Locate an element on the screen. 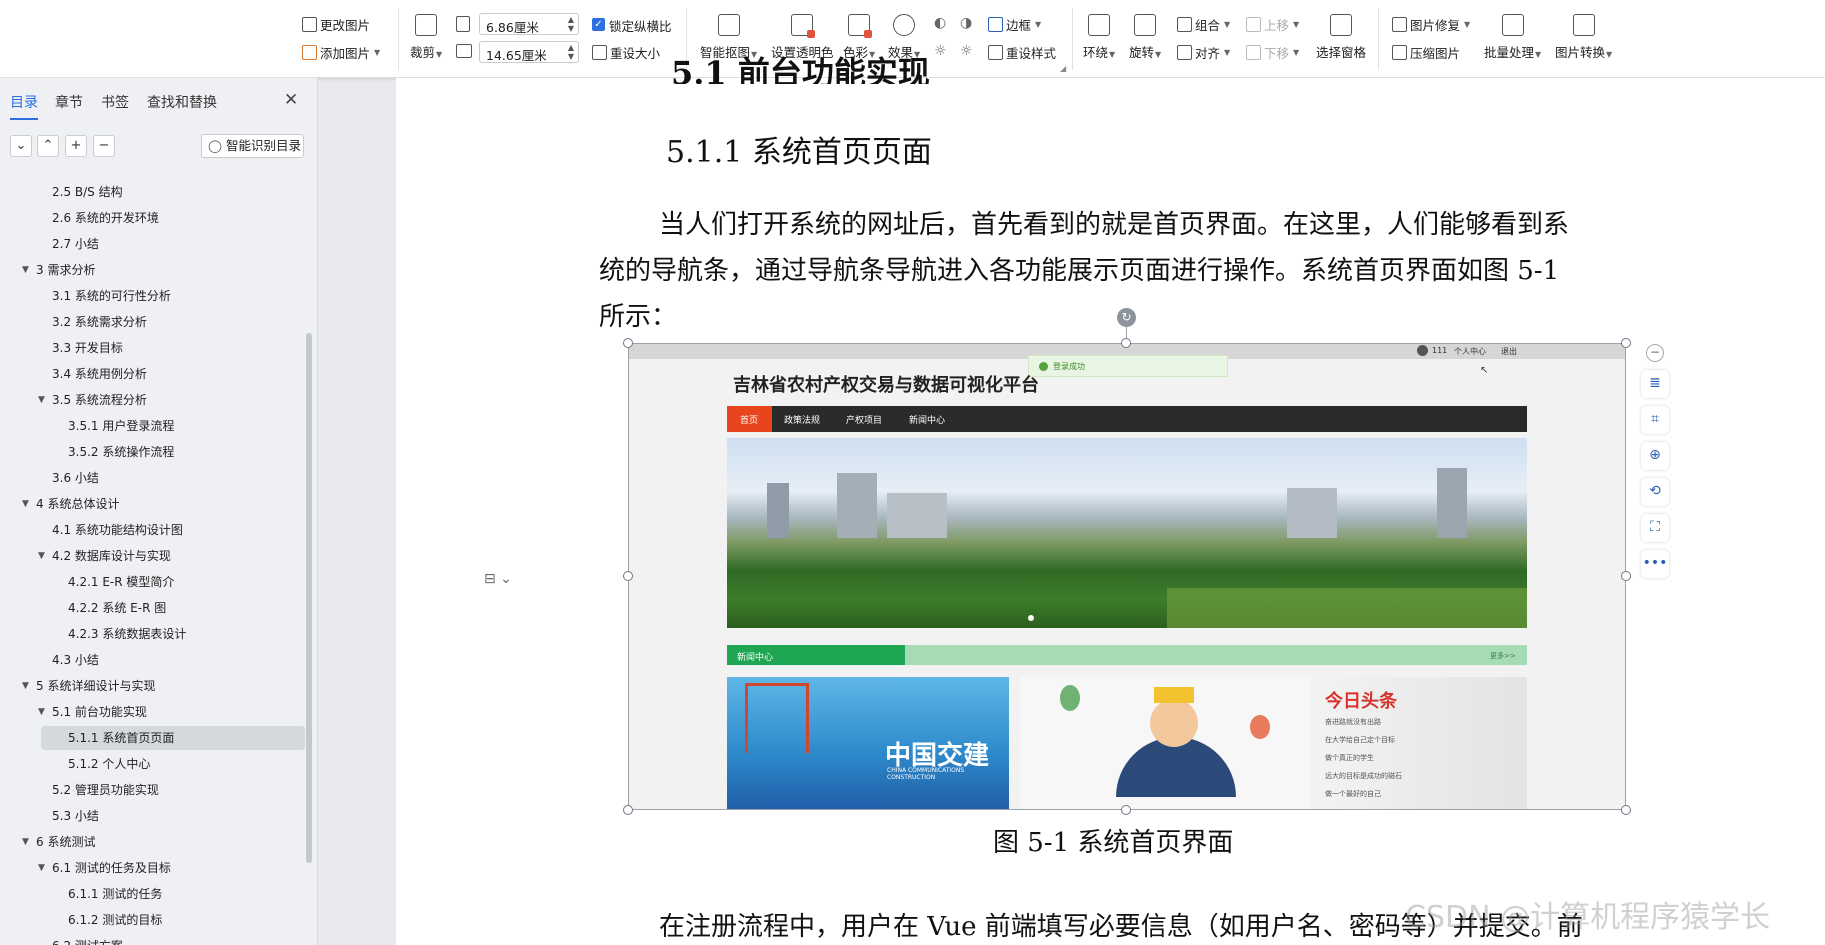 This screenshot has height=945, width=1825. change-image-button: 更改图片 is located at coordinates (336, 24).